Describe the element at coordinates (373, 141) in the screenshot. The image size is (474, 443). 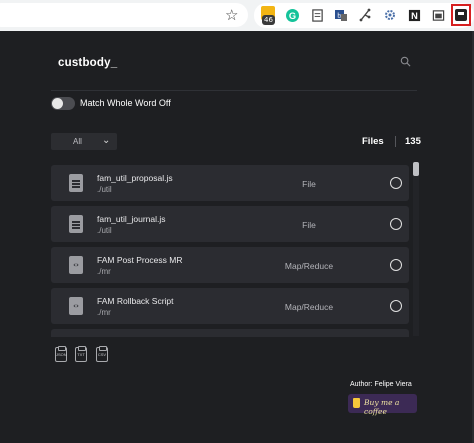
I see `files-label: Files` at that location.